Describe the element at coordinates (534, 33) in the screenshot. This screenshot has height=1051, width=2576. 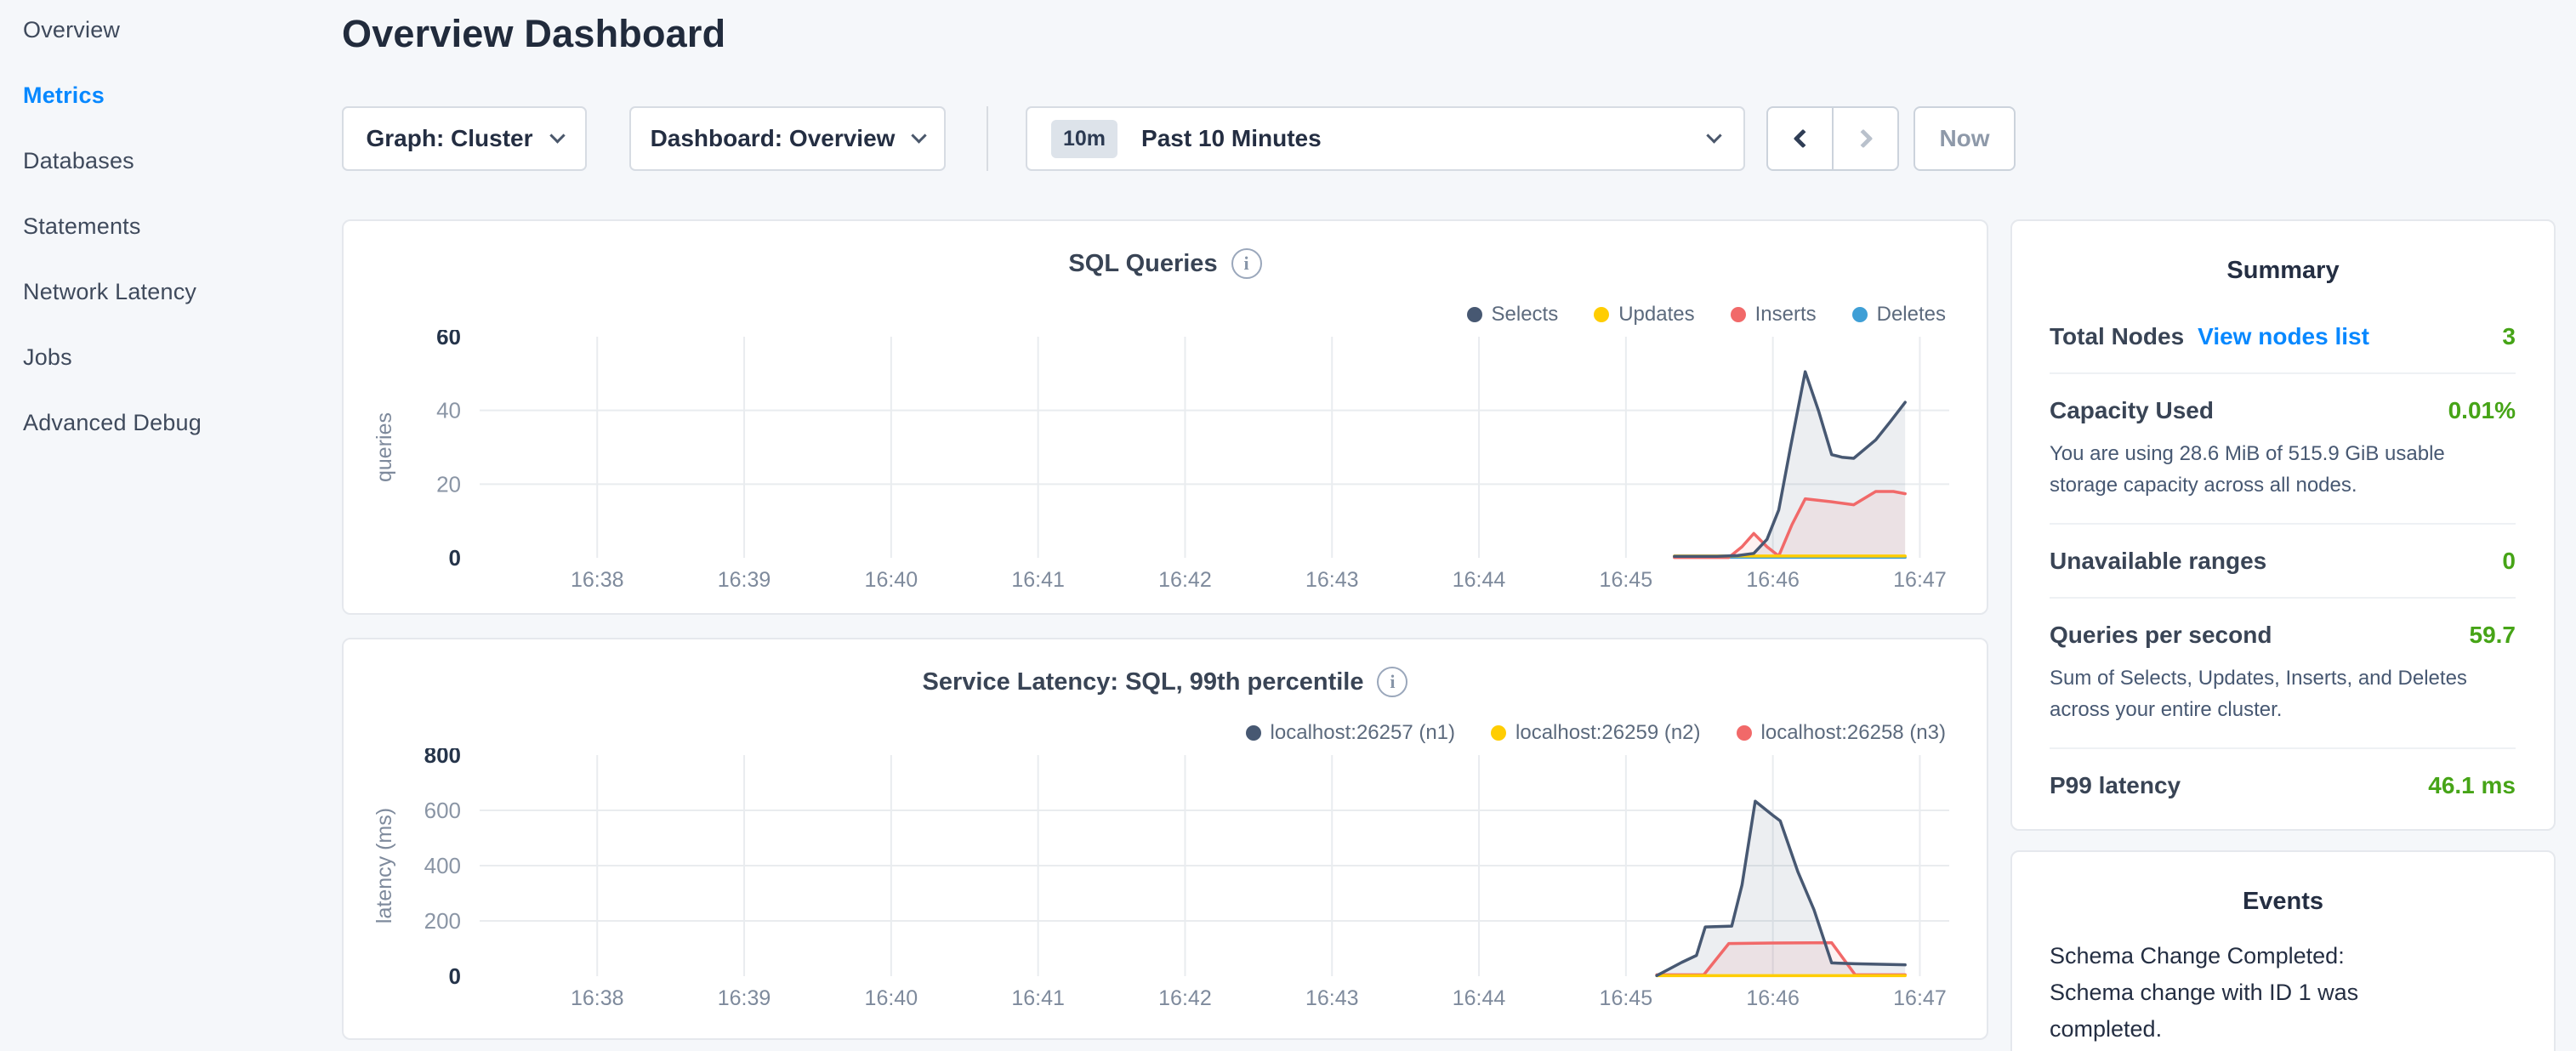
I see `page-title: Overview Dashboard` at that location.